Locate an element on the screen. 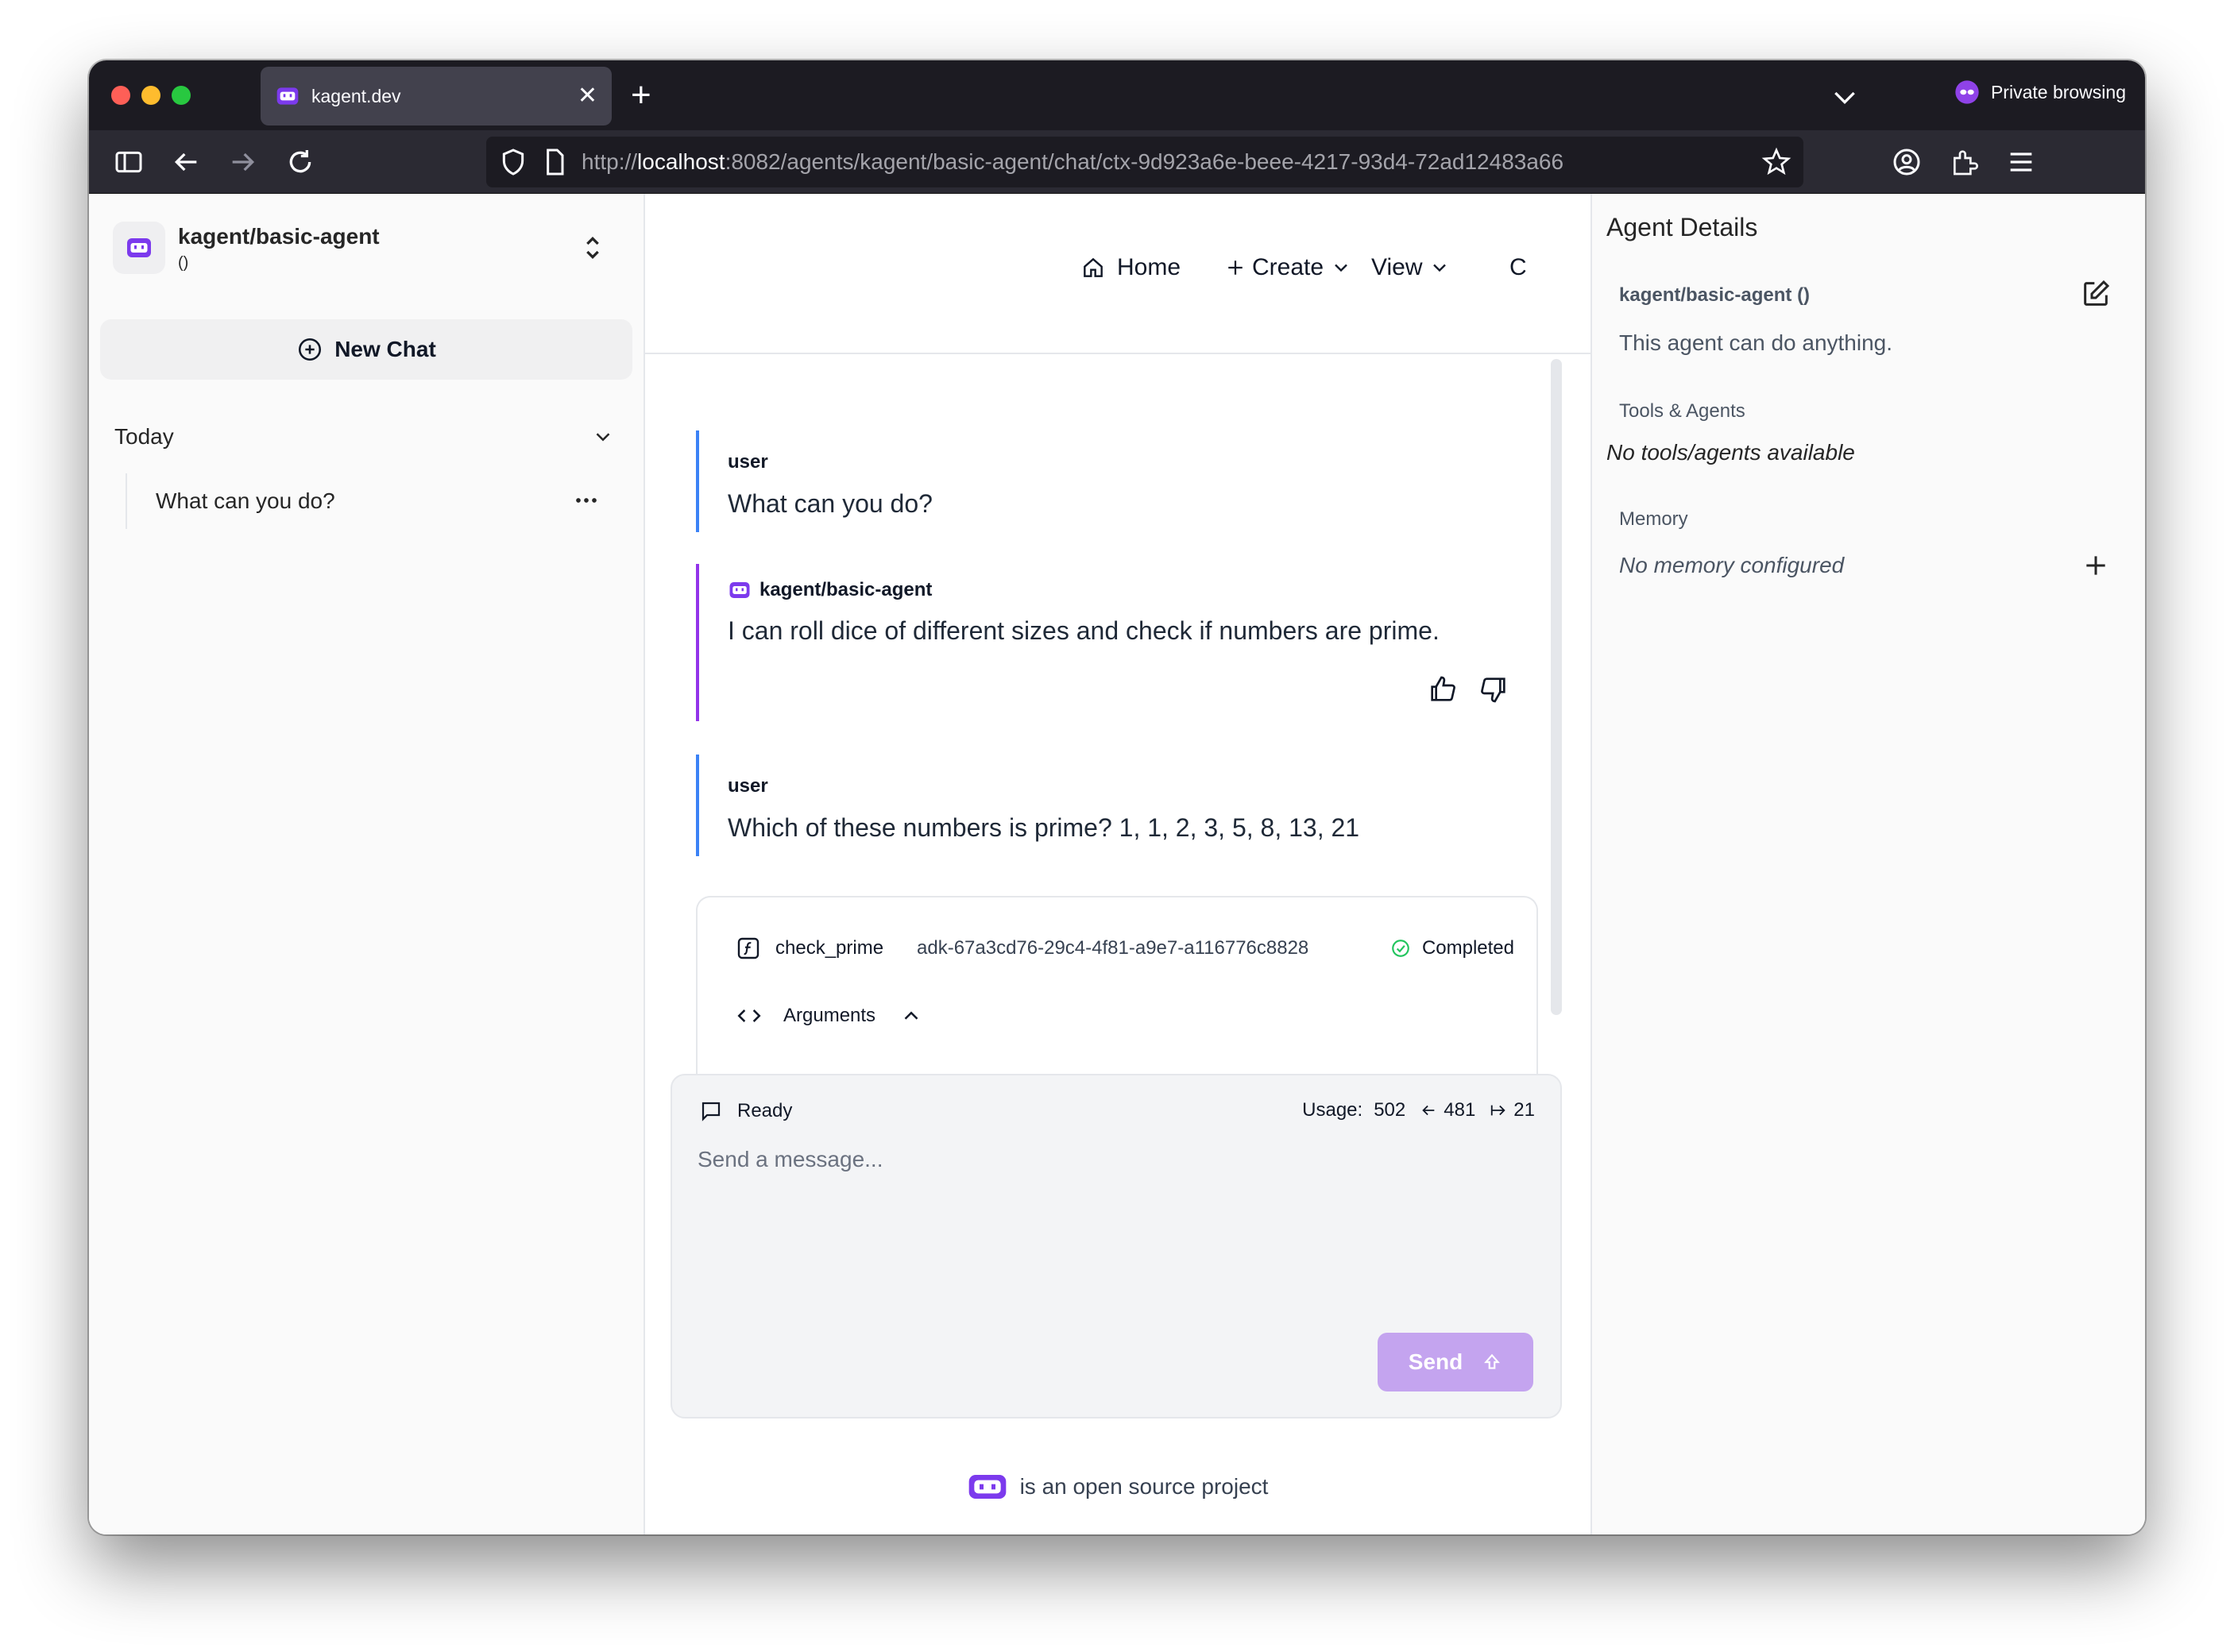 This screenshot has height=1652, width=2234. url-prefix: http:// is located at coordinates (610, 161).